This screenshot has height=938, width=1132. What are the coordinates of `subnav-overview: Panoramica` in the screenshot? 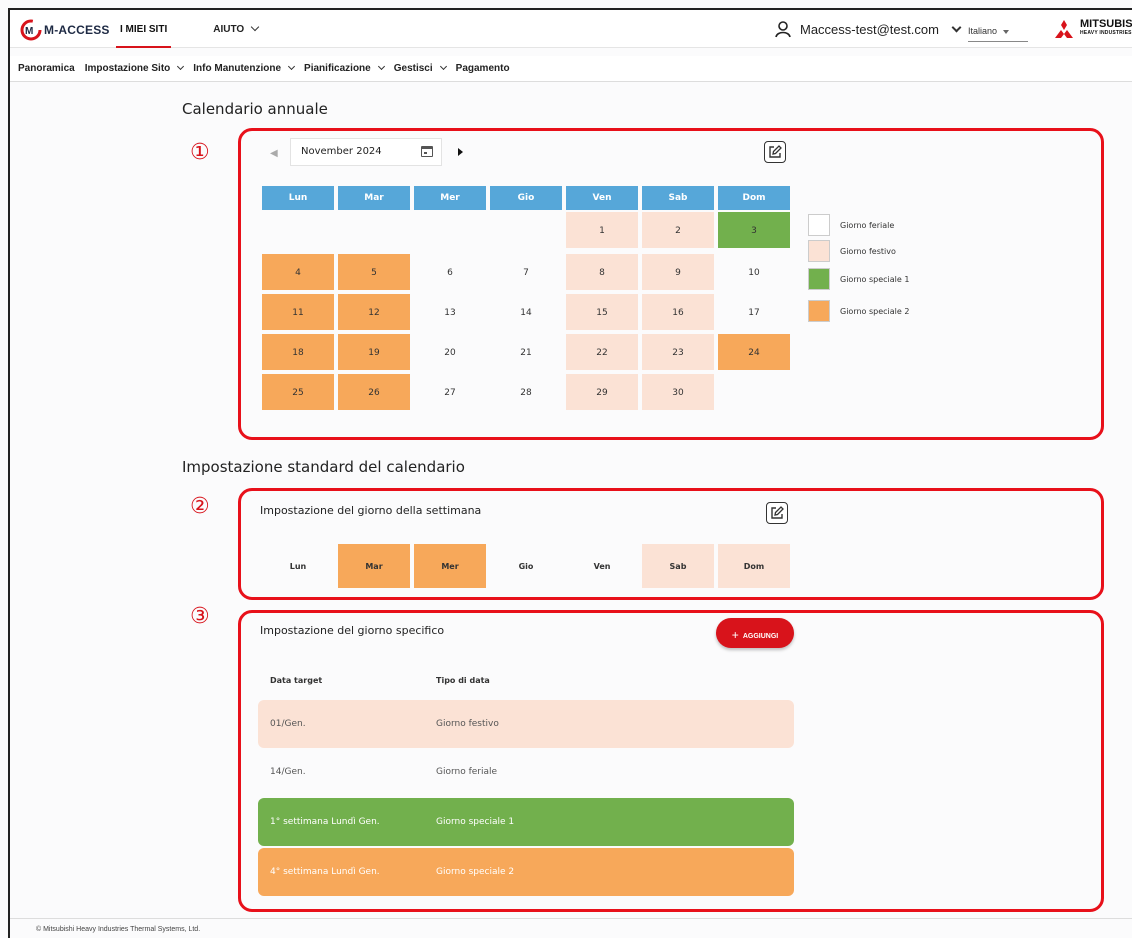 It's located at (46, 68).